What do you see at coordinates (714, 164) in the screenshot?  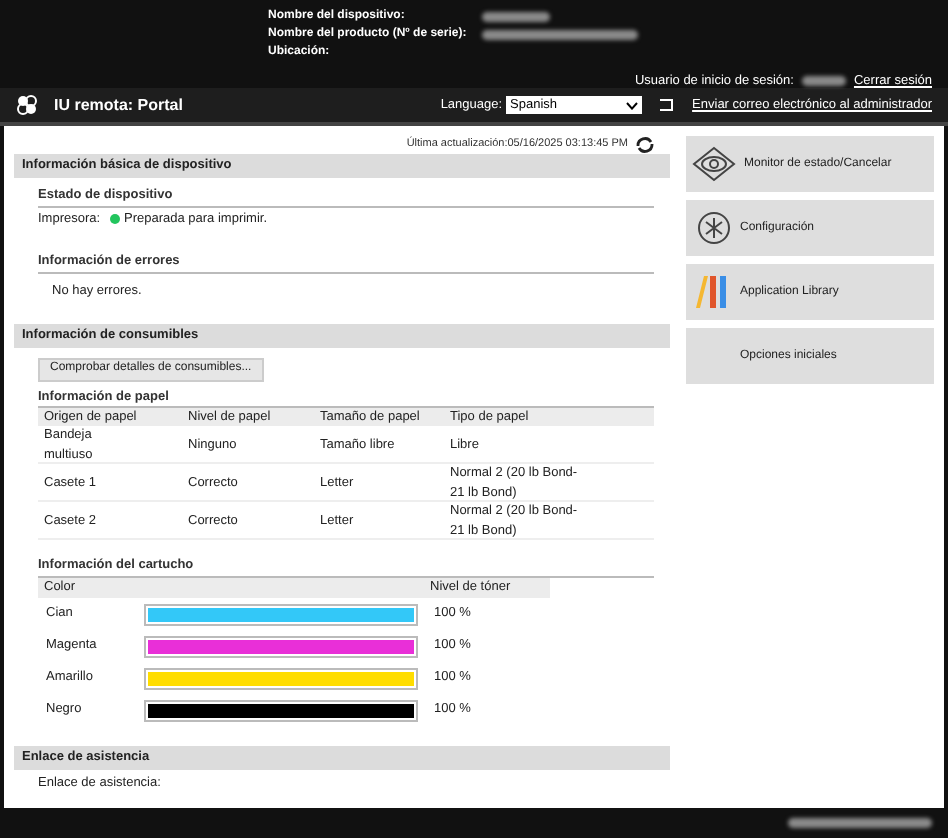 I see `eye-icon` at bounding box center [714, 164].